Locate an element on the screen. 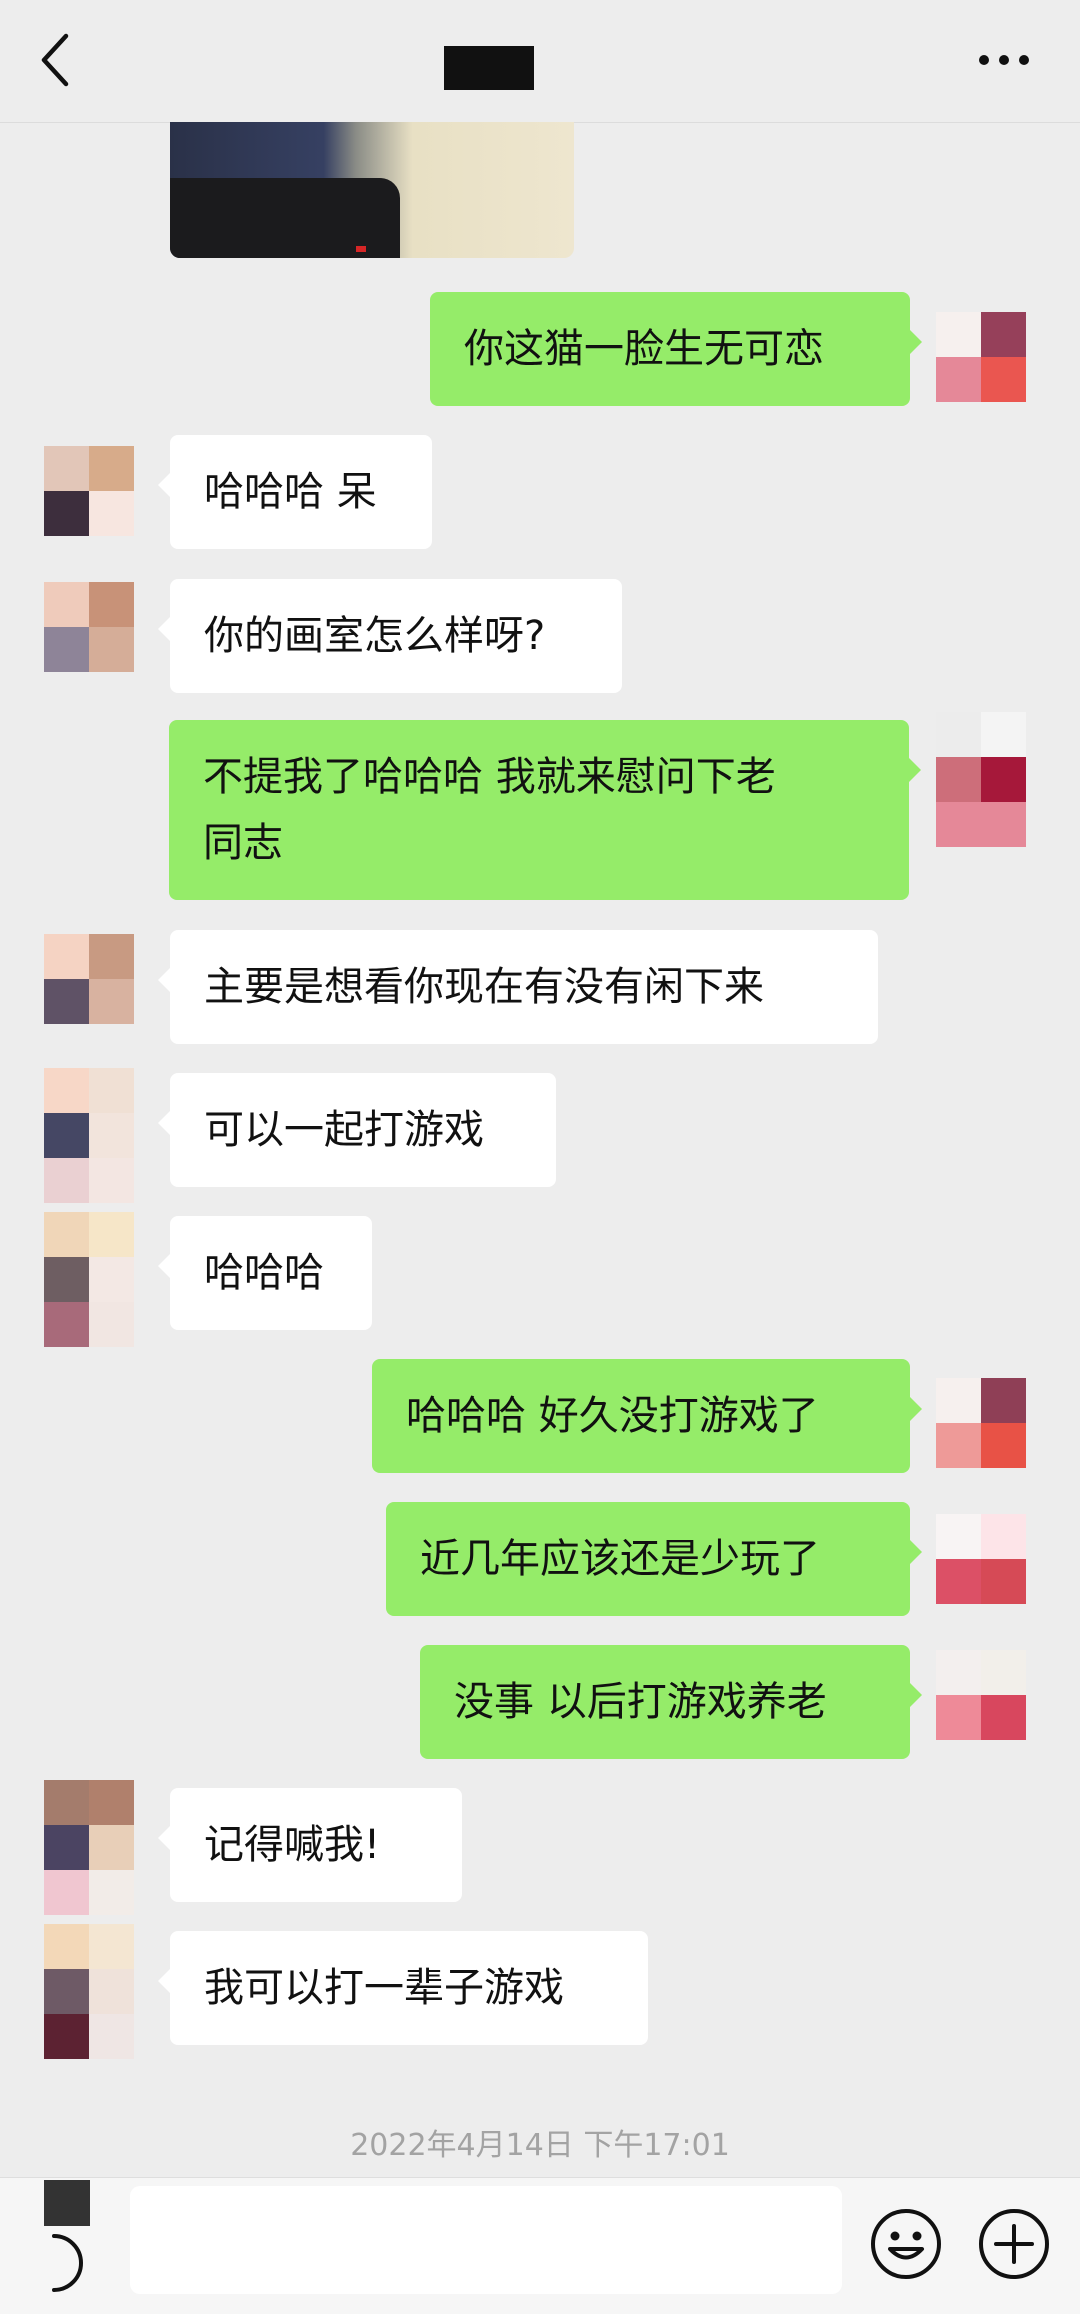 This screenshot has height=2314, width=1080. input-bar is located at coordinates (540, 2245).